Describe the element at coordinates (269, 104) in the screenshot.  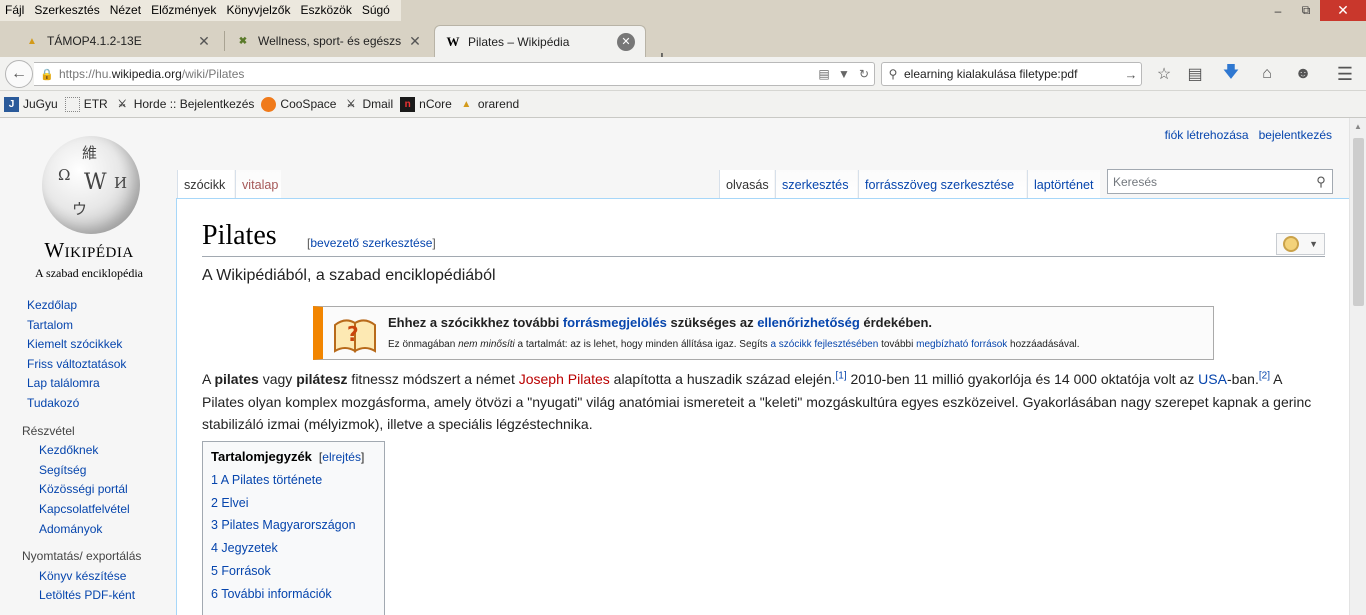
I see `coospace-icon` at that location.